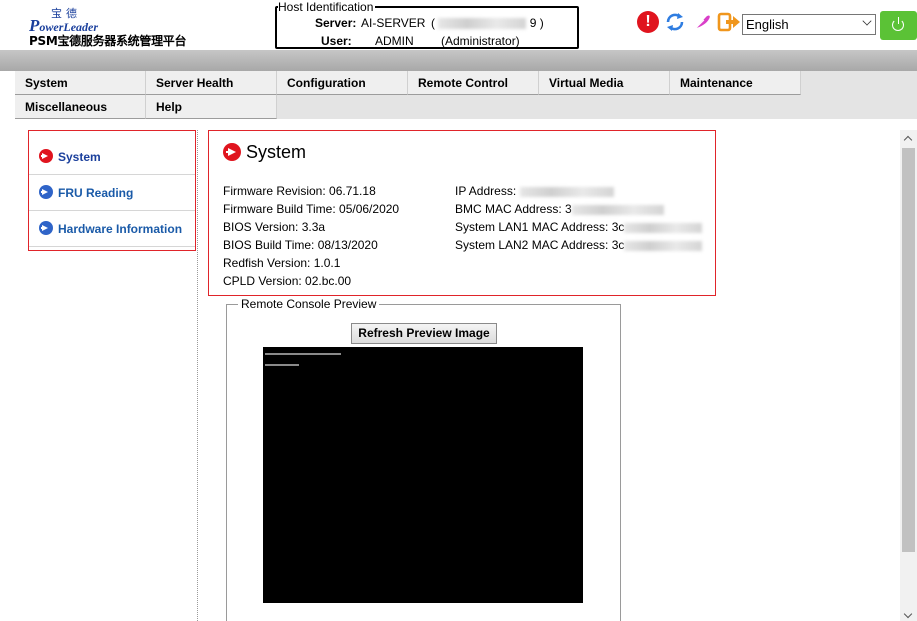 This screenshot has height=621, width=917. I want to click on server-label: Server:, so click(336, 23).